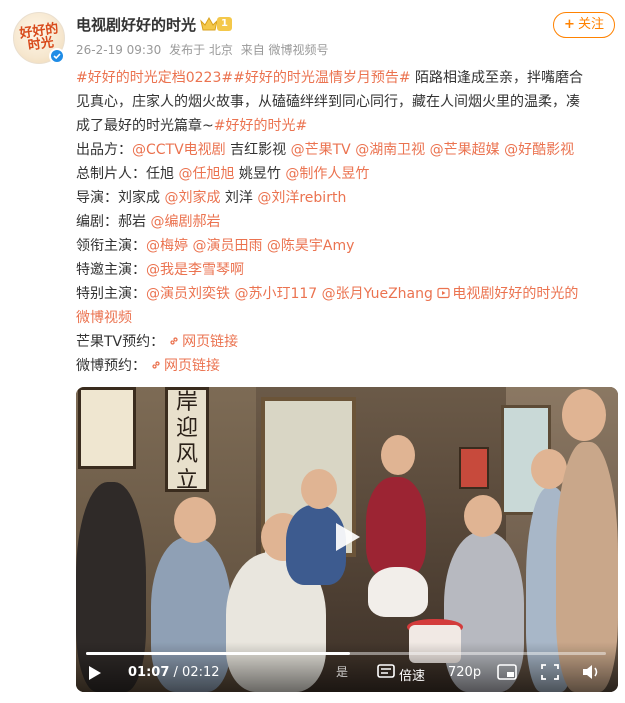 This screenshot has height=703, width=625. Describe the element at coordinates (539, 150) in the screenshot. I see `mention-link: @好酷影视` at that location.